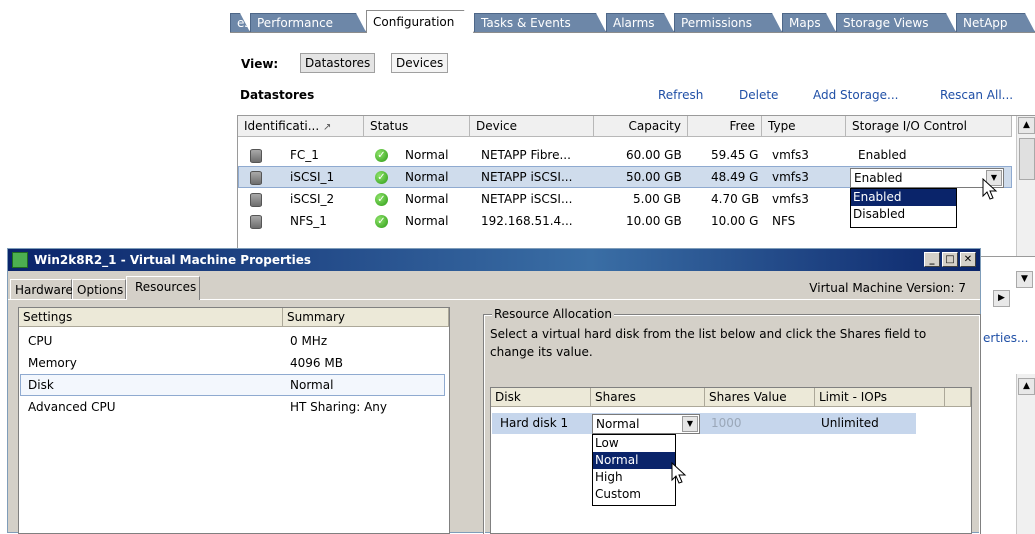 The height and width of the screenshot is (534, 1035). I want to click on column-header-shares: Shares, so click(648, 397).